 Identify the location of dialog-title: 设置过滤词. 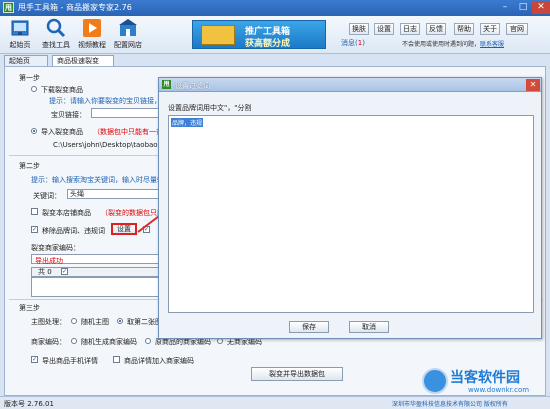
(192, 86).